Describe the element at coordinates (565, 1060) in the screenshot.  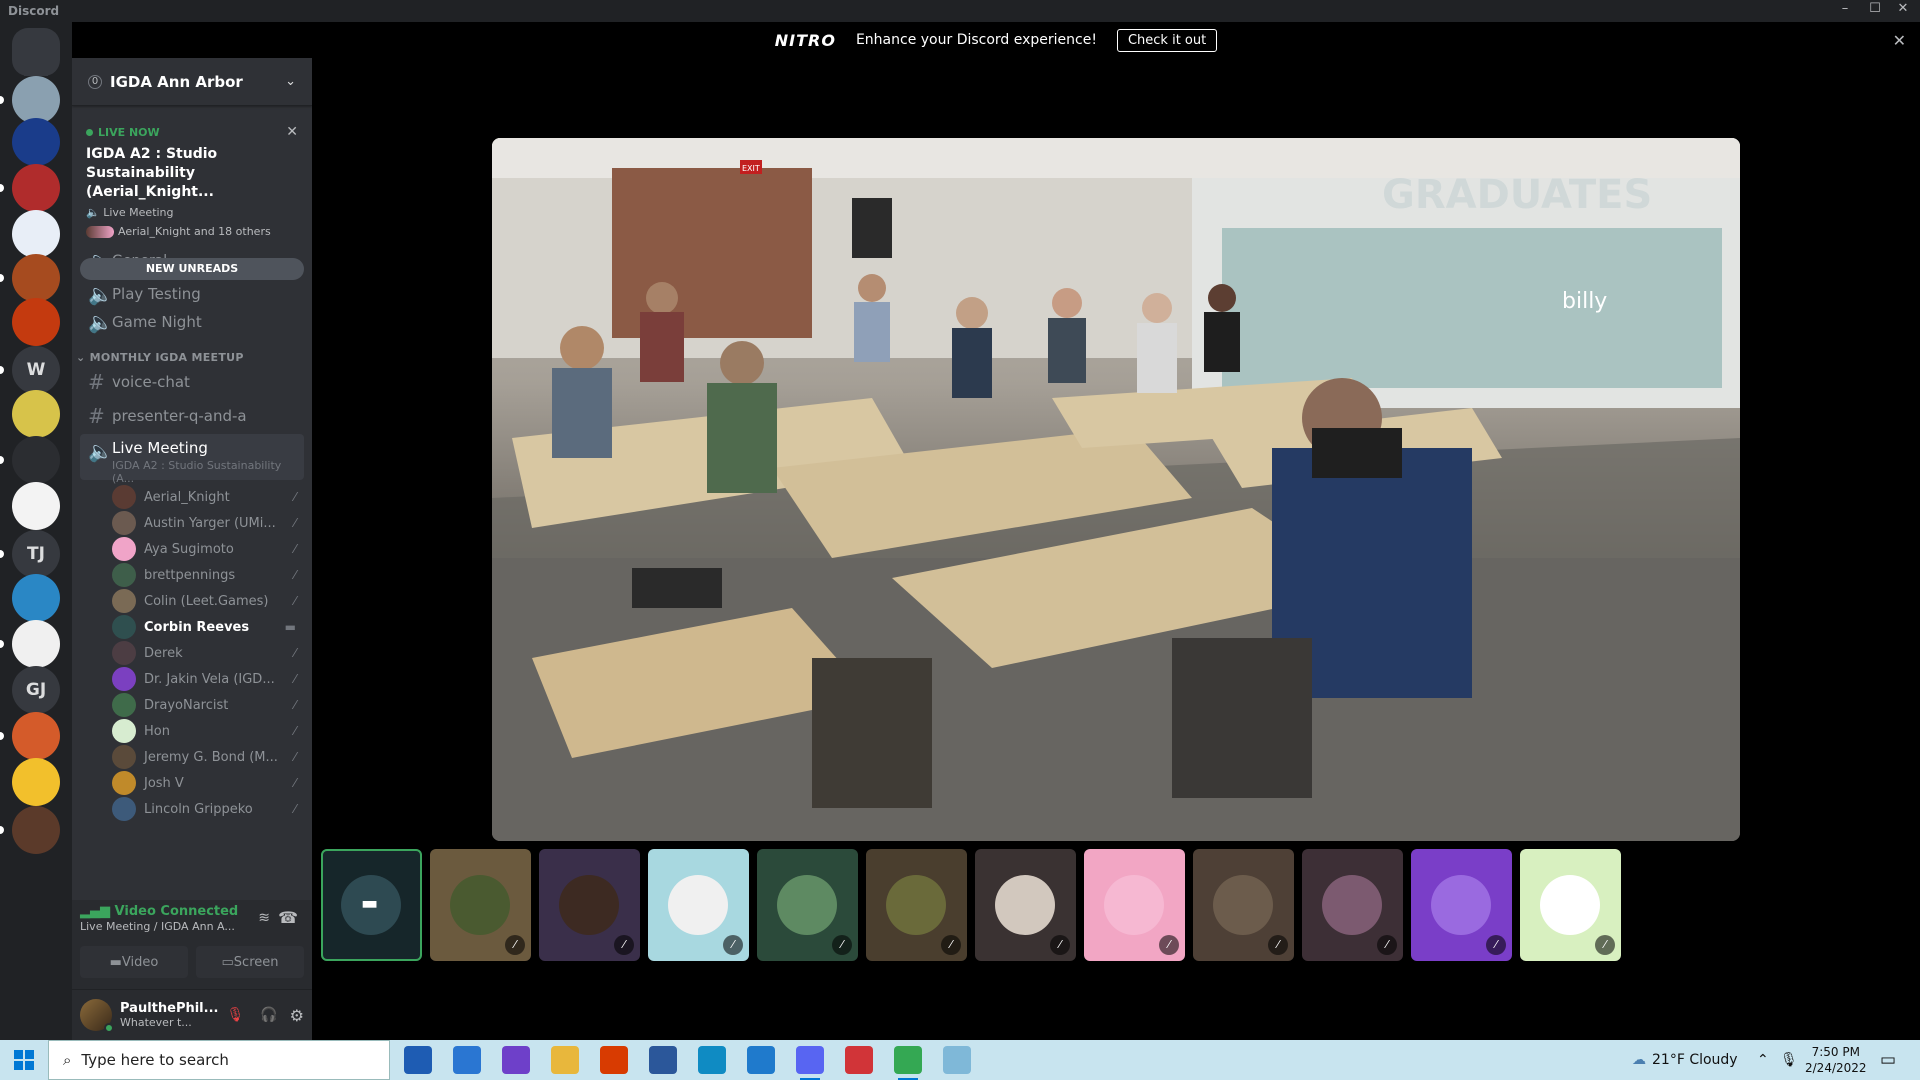
I see `taskbar-files-icon` at that location.